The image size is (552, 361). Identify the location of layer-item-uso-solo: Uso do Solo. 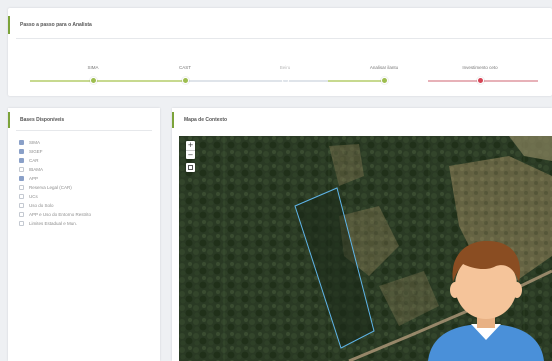
(55, 205).